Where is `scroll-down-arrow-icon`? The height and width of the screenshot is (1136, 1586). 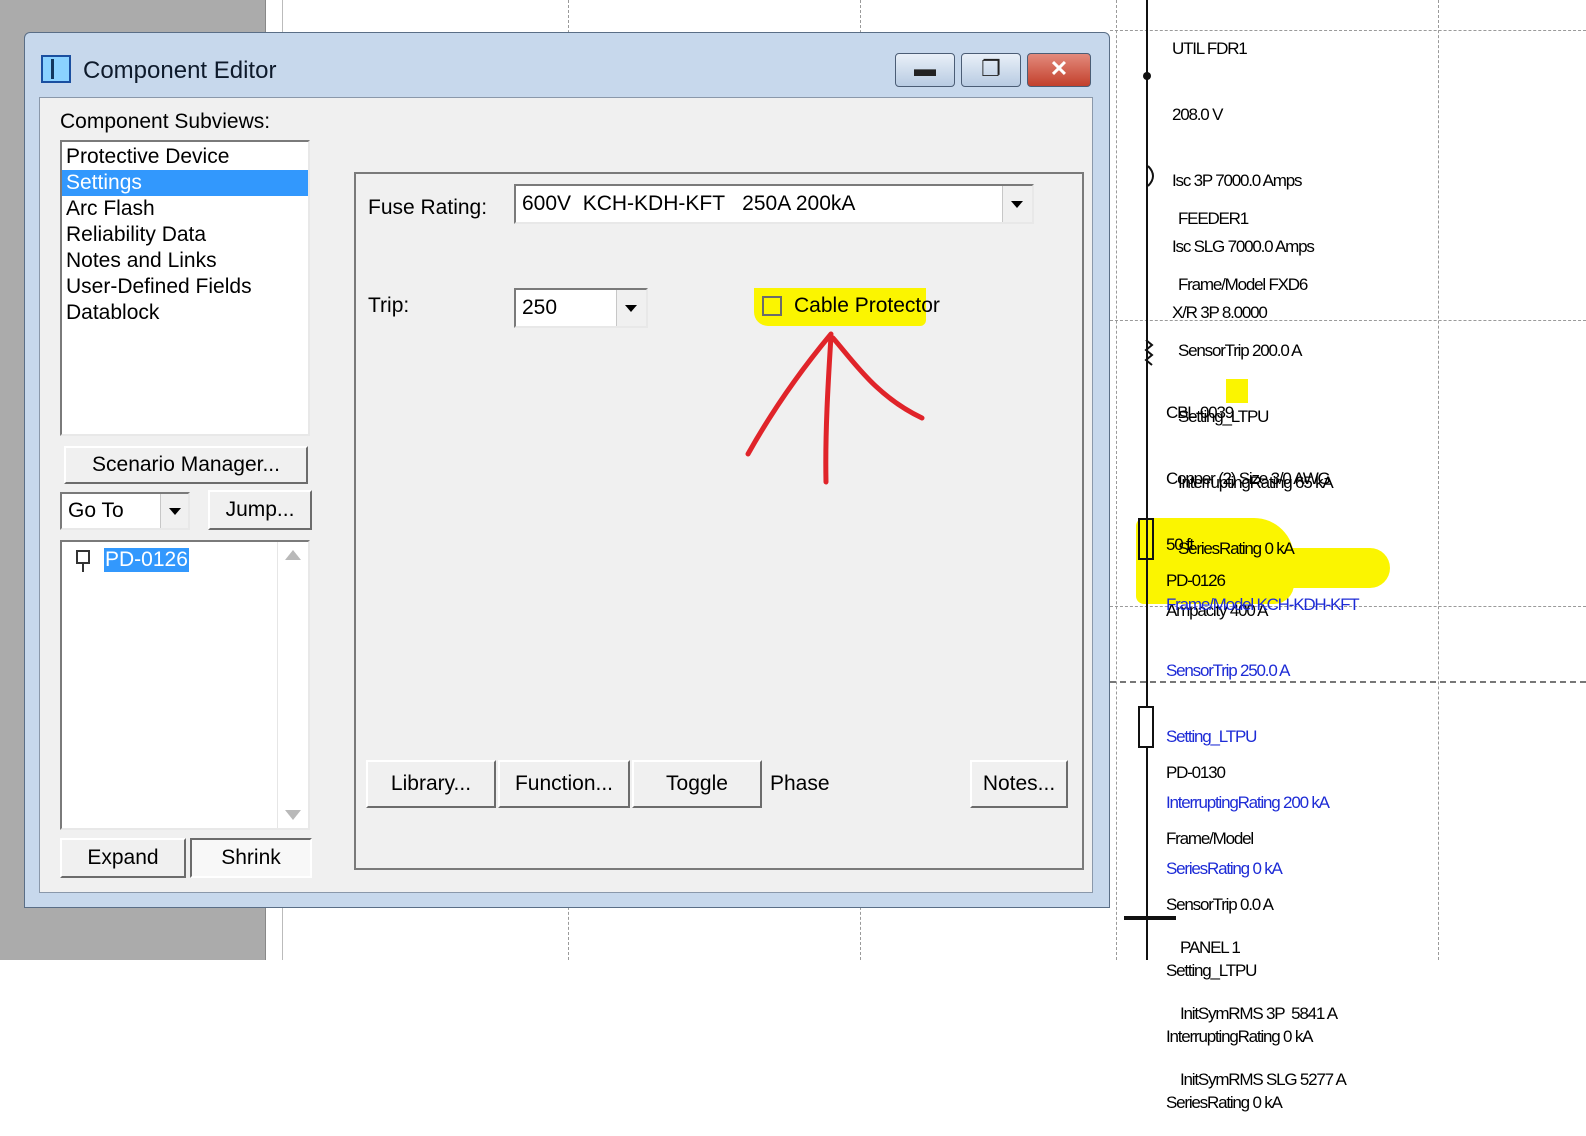
scroll-down-arrow-icon is located at coordinates (293, 814).